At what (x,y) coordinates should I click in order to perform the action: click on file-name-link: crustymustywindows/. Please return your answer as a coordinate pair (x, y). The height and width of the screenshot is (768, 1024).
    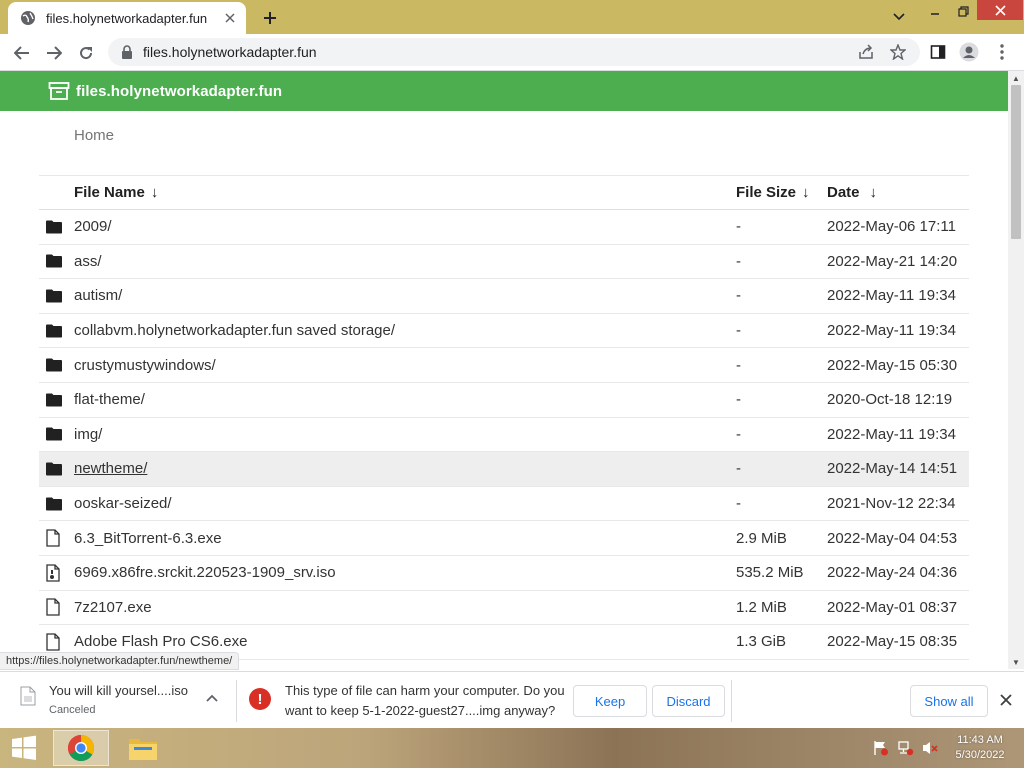
    Looking at the image, I should click on (145, 365).